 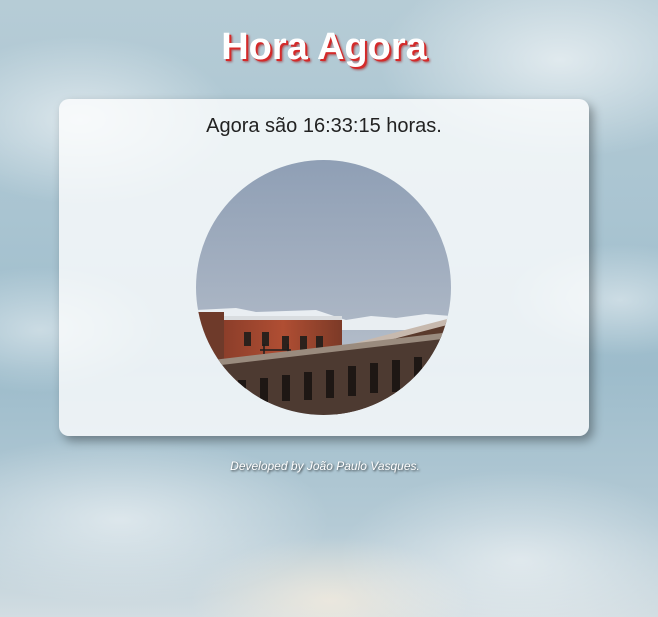 What do you see at coordinates (324, 126) in the screenshot?
I see `current-time-message: Agora são 16:33:15 horas.` at bounding box center [324, 126].